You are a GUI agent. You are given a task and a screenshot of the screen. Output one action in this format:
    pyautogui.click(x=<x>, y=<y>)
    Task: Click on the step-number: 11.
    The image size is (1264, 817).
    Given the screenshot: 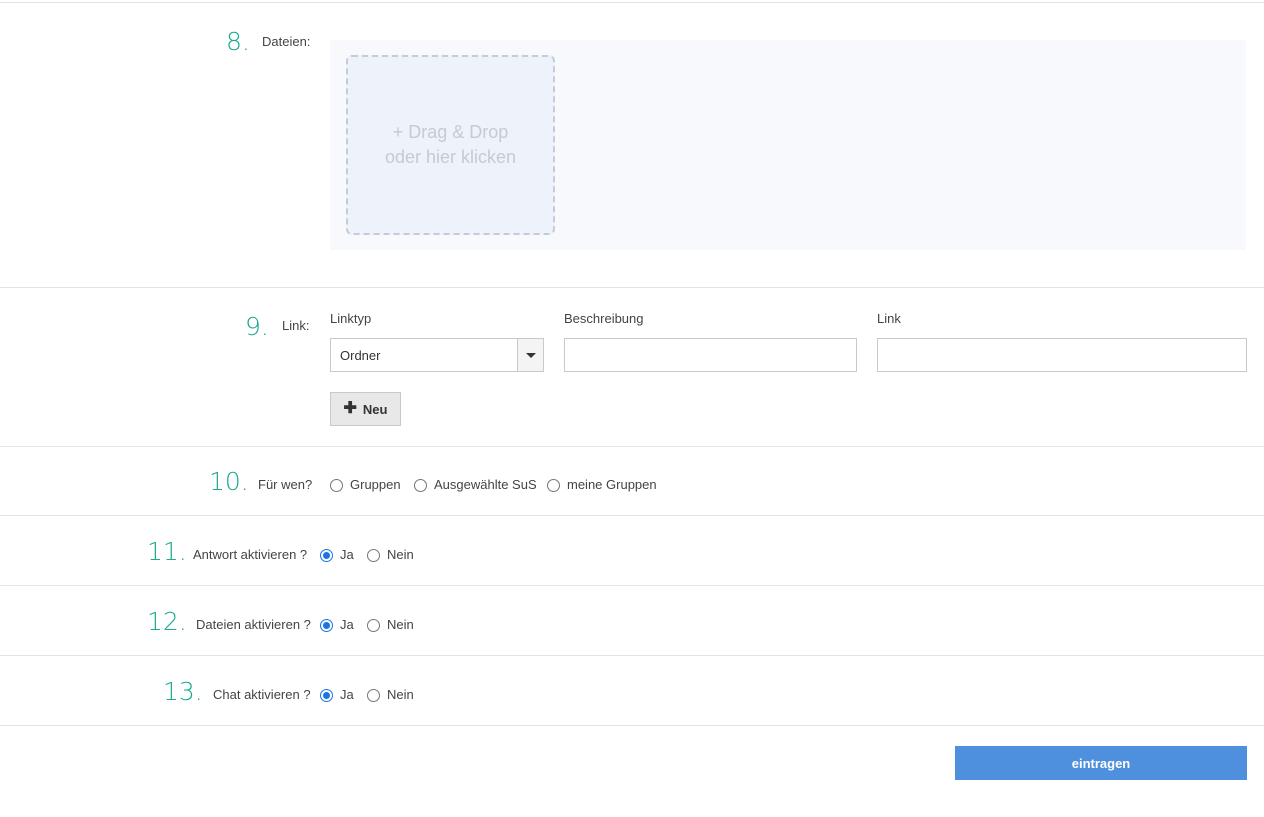 What is the action you would take?
    pyautogui.click(x=167, y=551)
    